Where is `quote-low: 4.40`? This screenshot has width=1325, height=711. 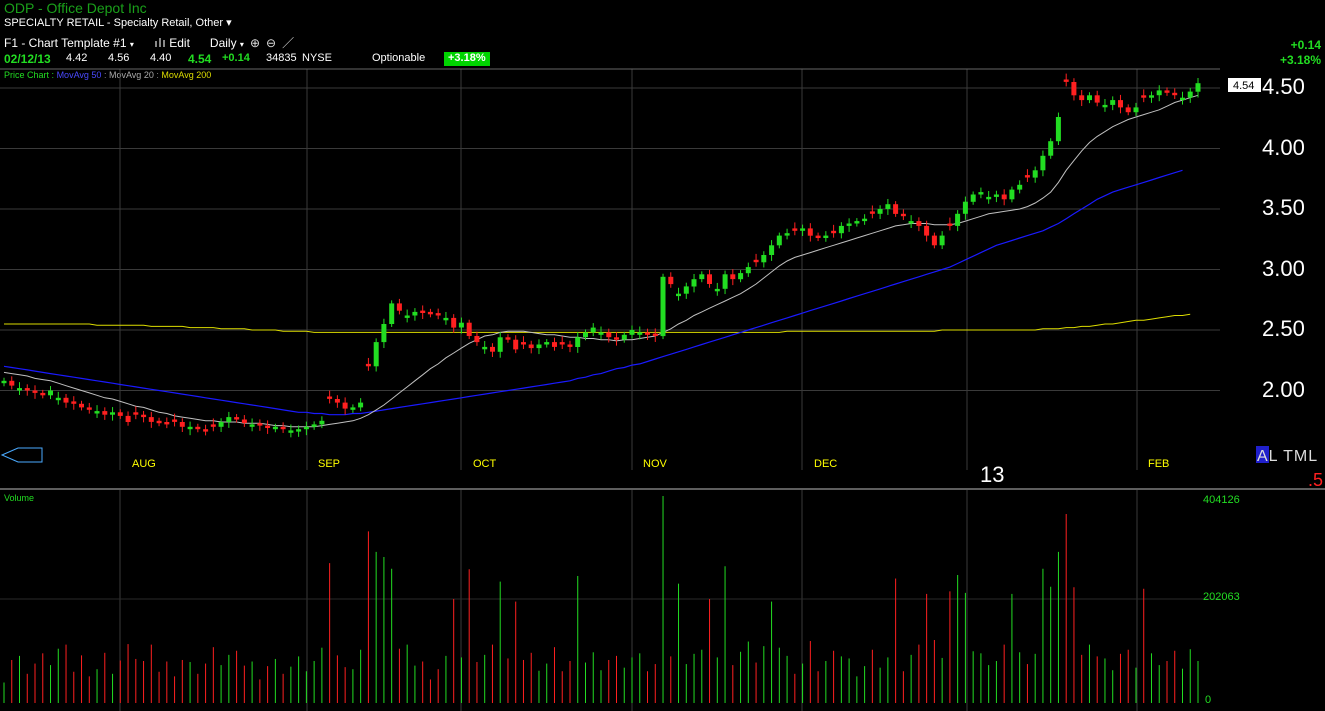 quote-low: 4.40 is located at coordinates (161, 58).